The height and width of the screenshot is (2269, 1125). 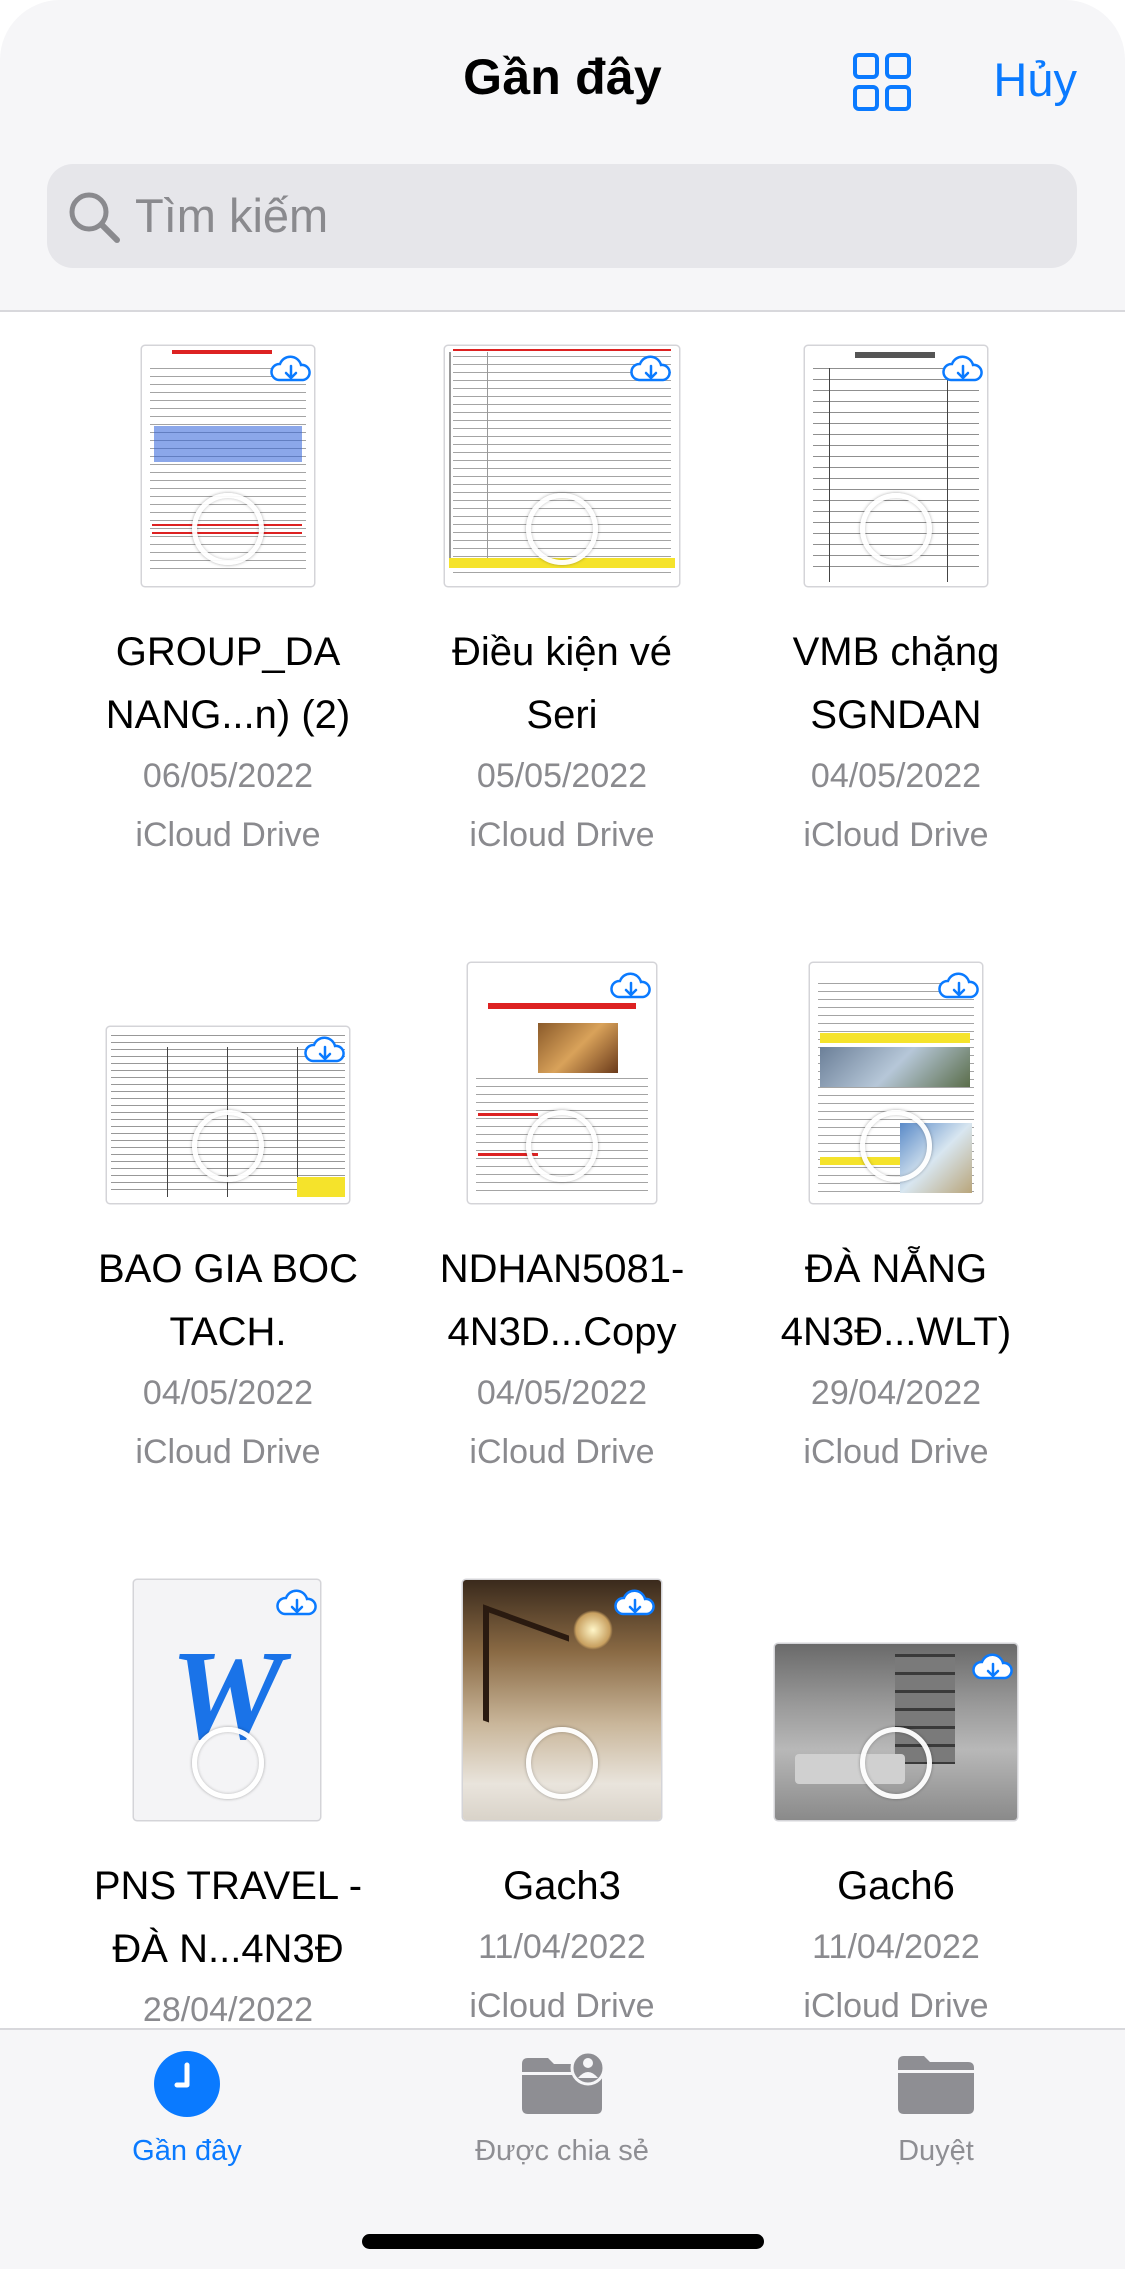 I want to click on file-name-line2: ĐÀ N...4N3Đ, so click(x=228, y=1949).